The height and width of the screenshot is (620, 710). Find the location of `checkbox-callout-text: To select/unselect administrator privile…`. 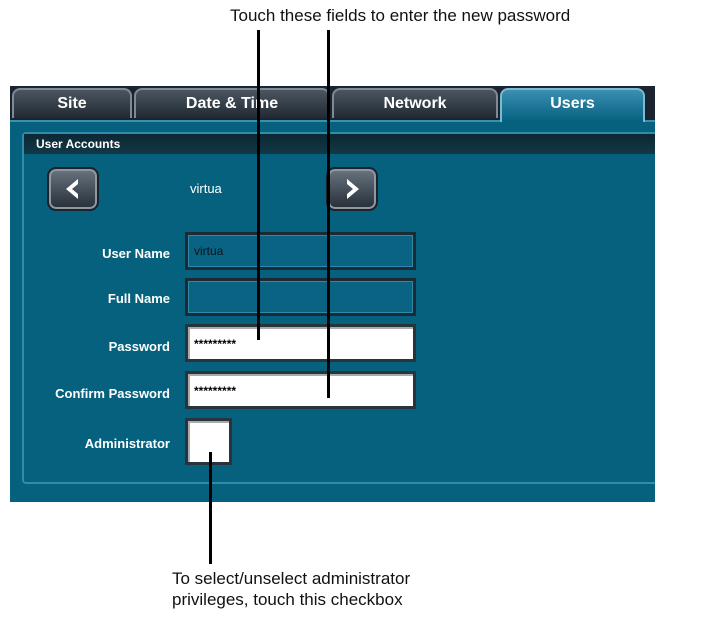

checkbox-callout-text: To select/unselect administrator privile… is located at coordinates (291, 589).